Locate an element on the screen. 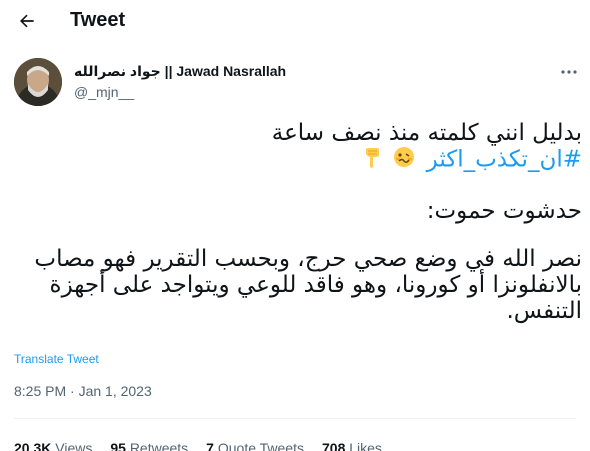 The image size is (590, 451). divider is located at coordinates (295, 418).